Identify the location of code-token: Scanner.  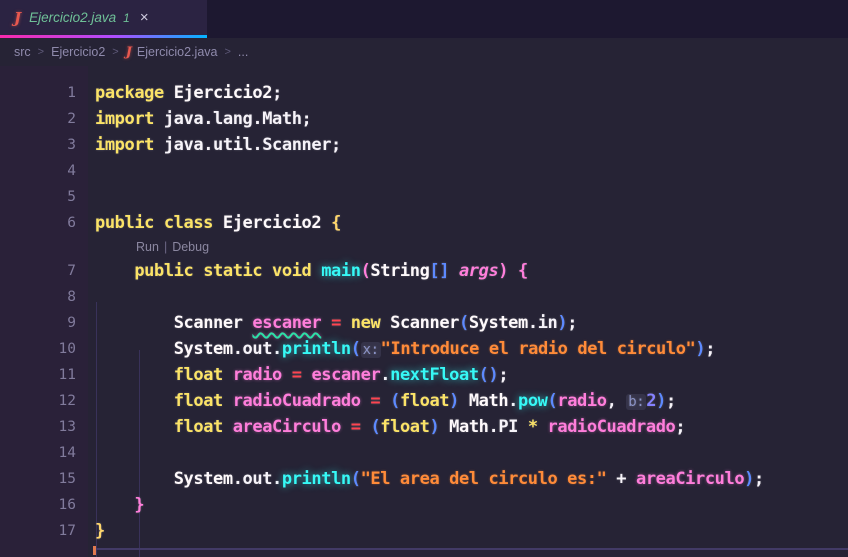
(208, 323).